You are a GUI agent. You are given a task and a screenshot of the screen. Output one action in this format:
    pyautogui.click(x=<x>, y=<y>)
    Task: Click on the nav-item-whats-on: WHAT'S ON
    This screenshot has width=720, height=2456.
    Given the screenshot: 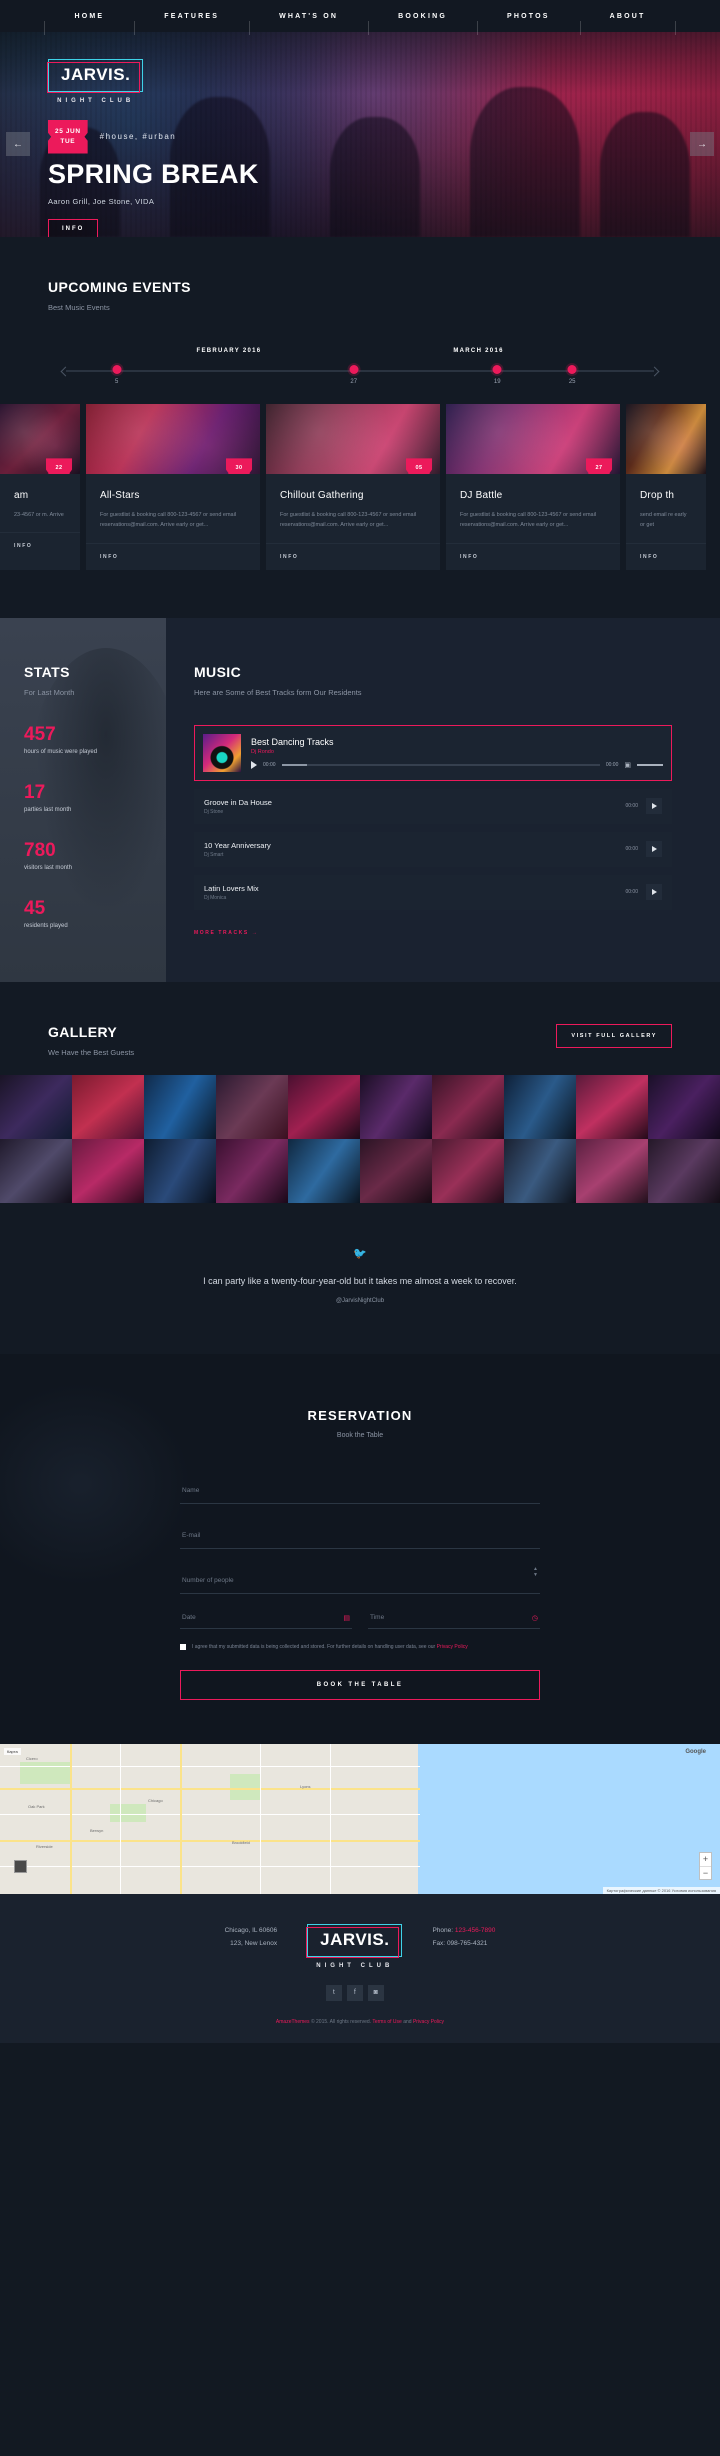 What is the action you would take?
    pyautogui.click(x=308, y=24)
    